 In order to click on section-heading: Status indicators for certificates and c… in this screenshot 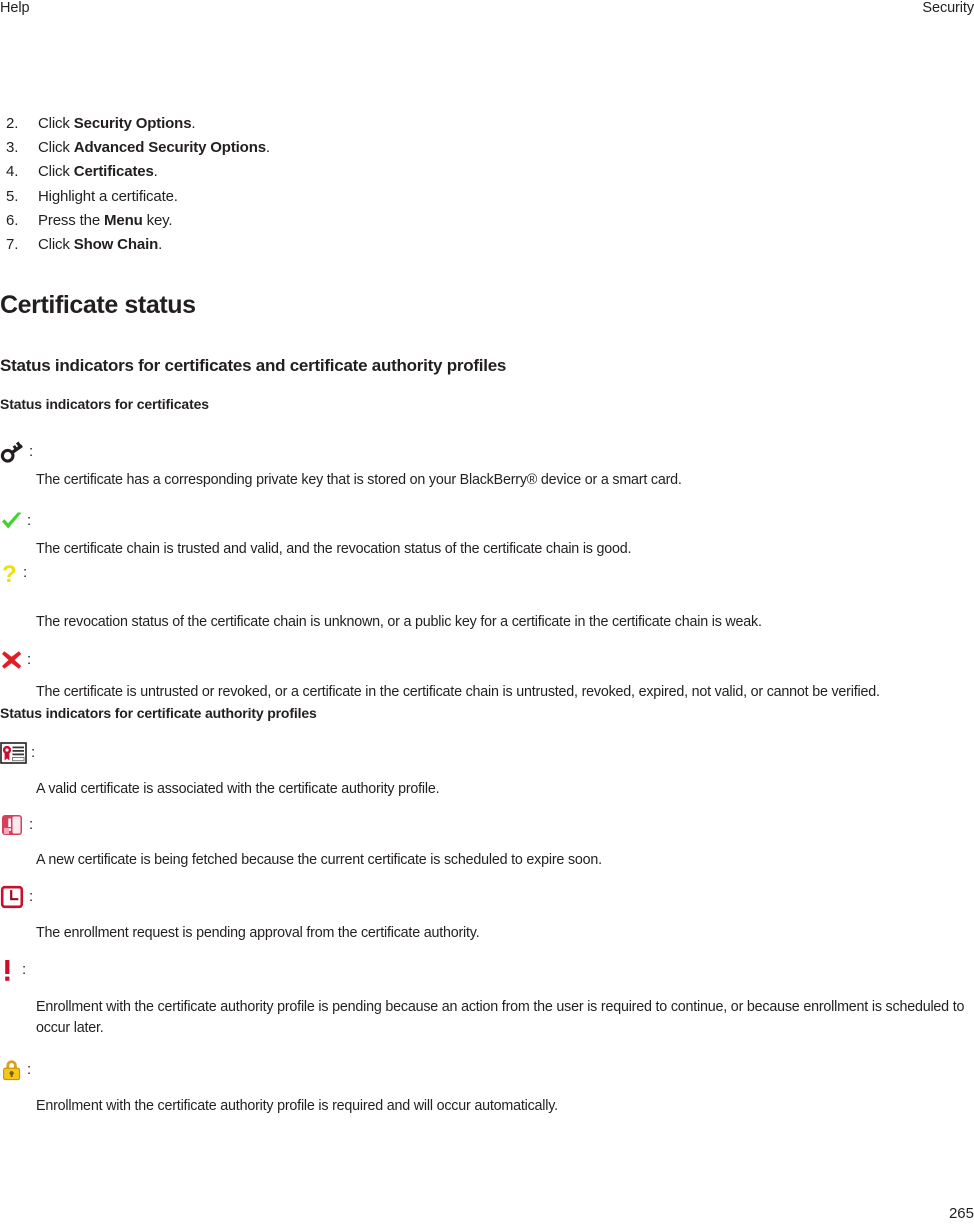, I will do `click(253, 365)`.